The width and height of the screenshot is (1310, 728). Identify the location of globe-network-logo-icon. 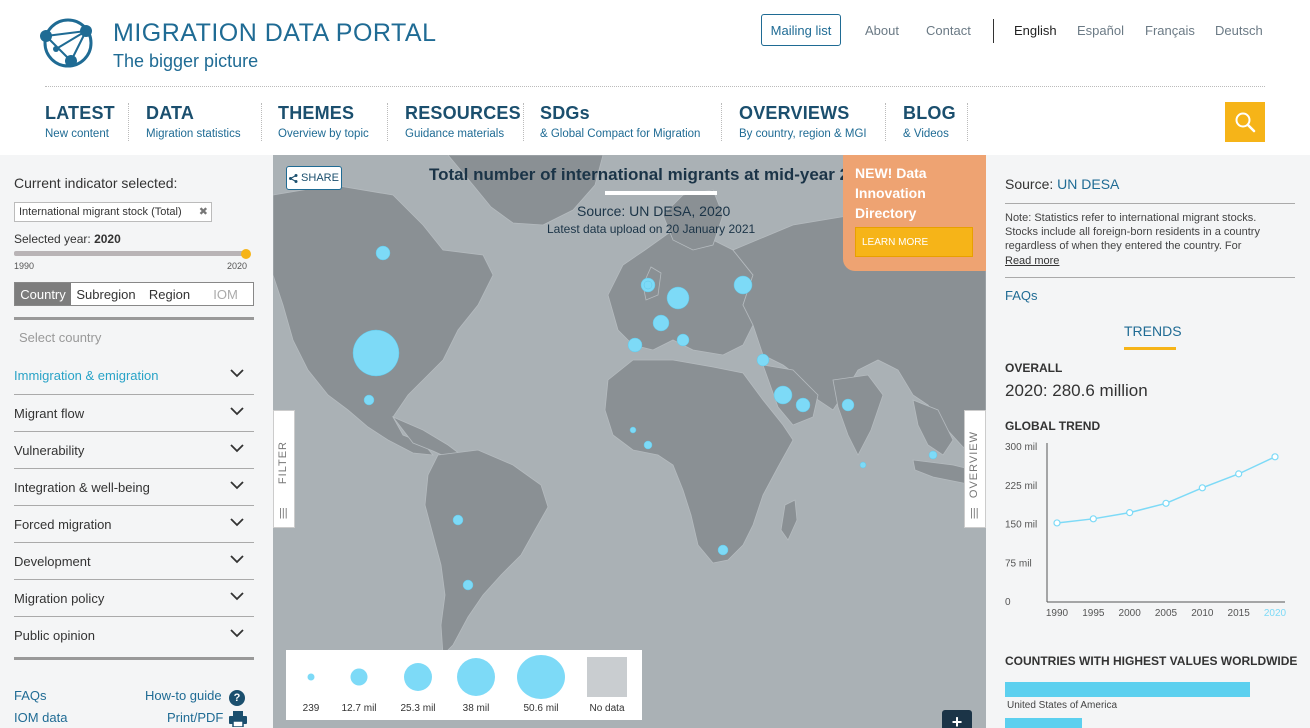
(68, 43).